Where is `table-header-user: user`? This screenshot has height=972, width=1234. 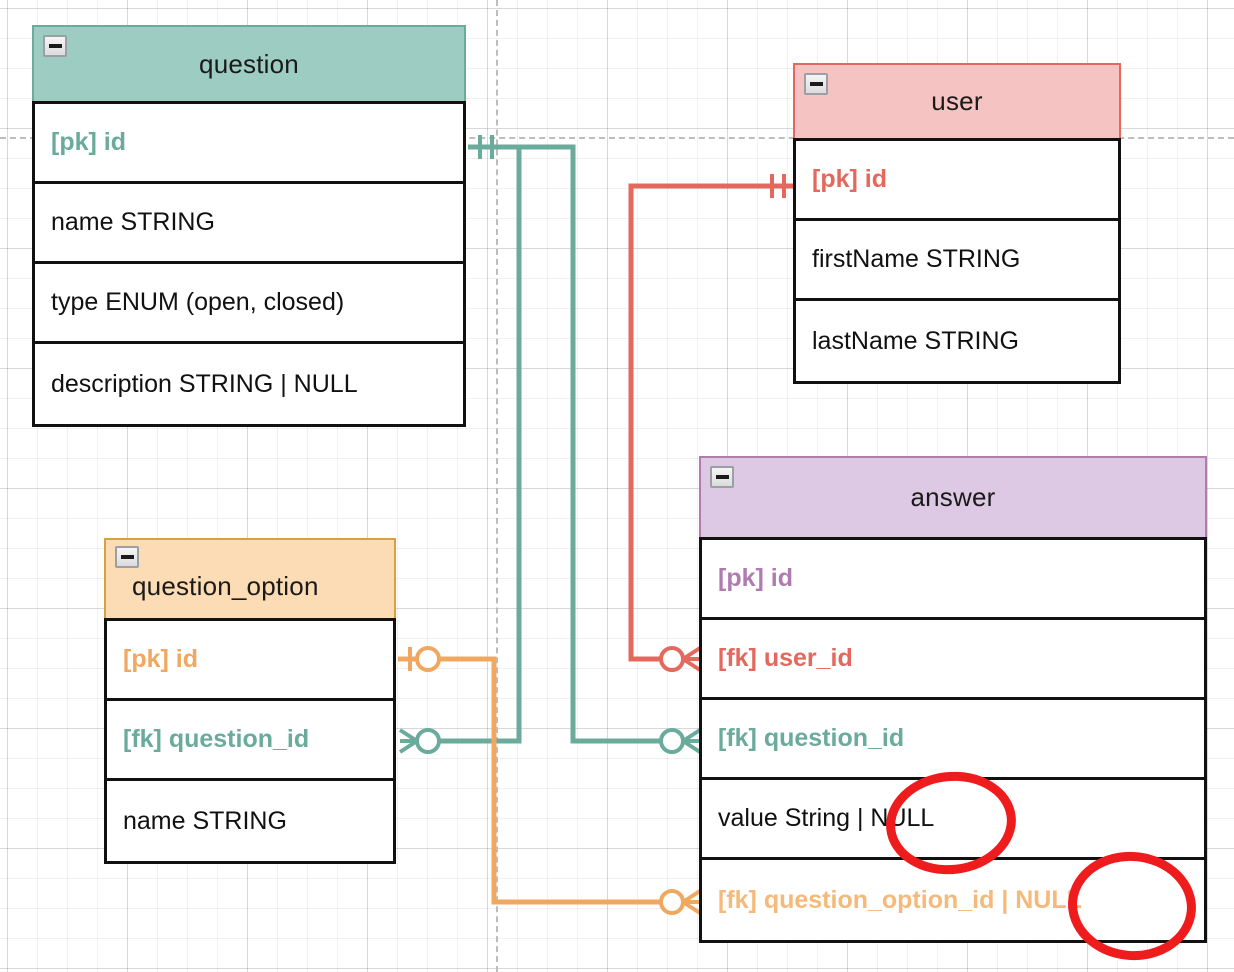 table-header-user: user is located at coordinates (957, 100).